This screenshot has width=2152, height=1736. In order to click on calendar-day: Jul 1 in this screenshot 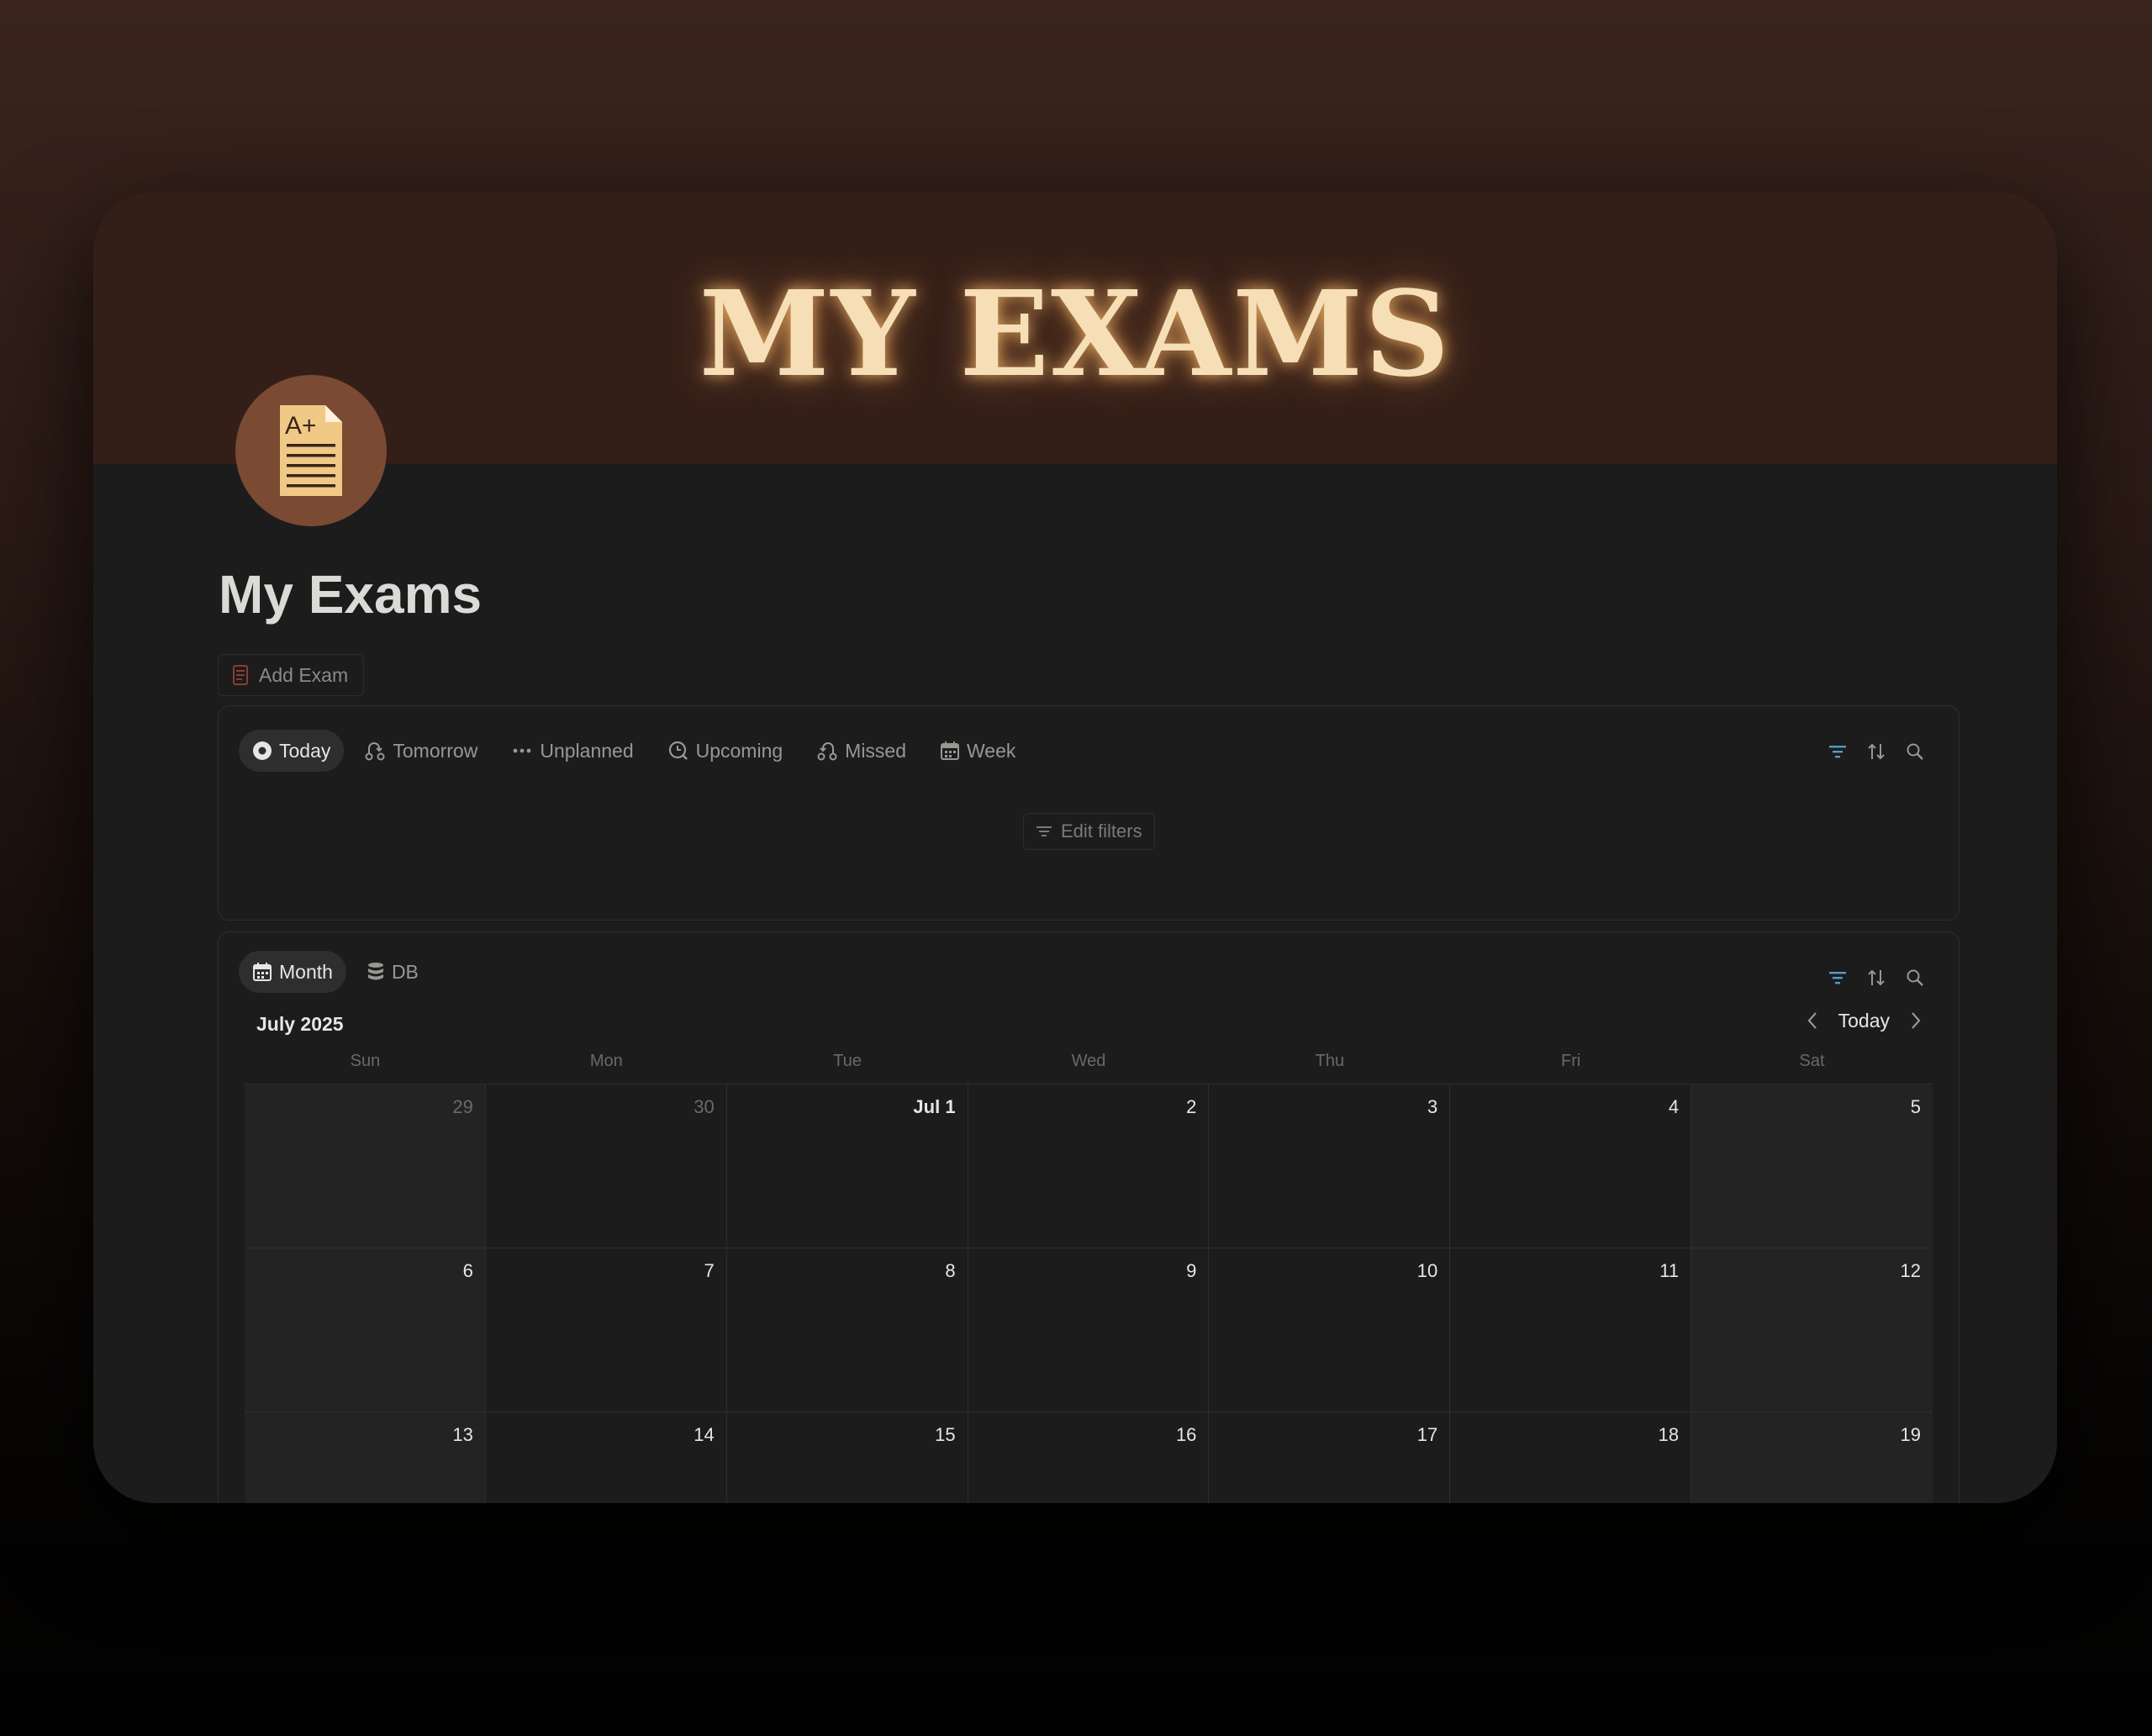, I will do `click(847, 1166)`.